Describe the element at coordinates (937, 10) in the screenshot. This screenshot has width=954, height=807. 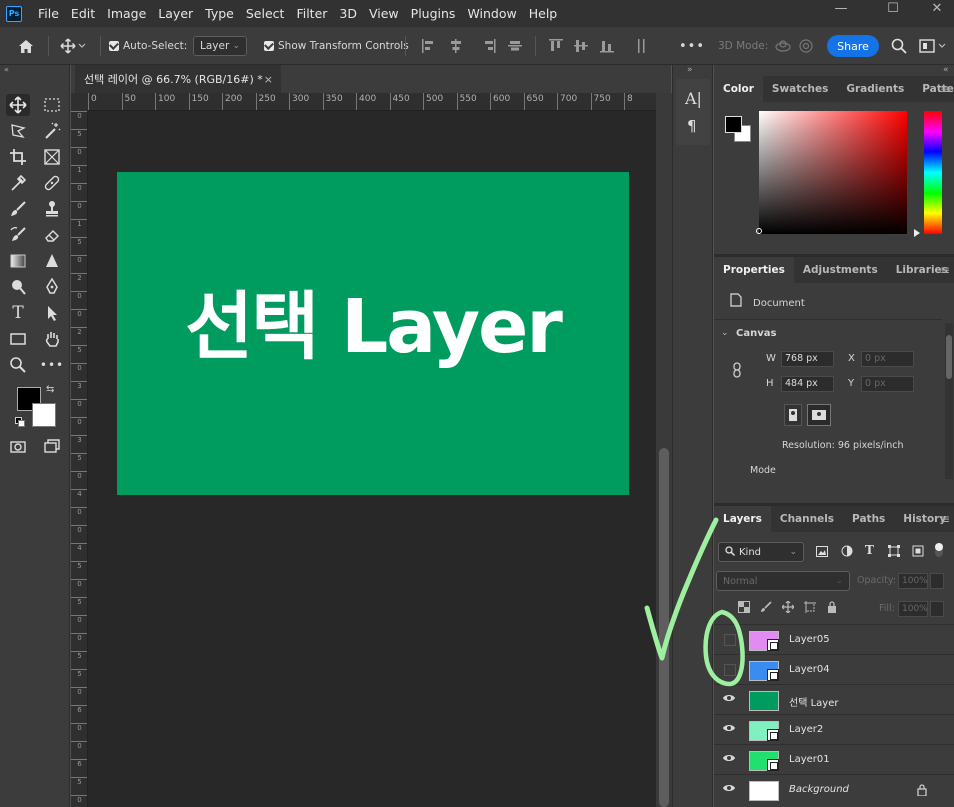
I see `close-icon: ✕` at that location.